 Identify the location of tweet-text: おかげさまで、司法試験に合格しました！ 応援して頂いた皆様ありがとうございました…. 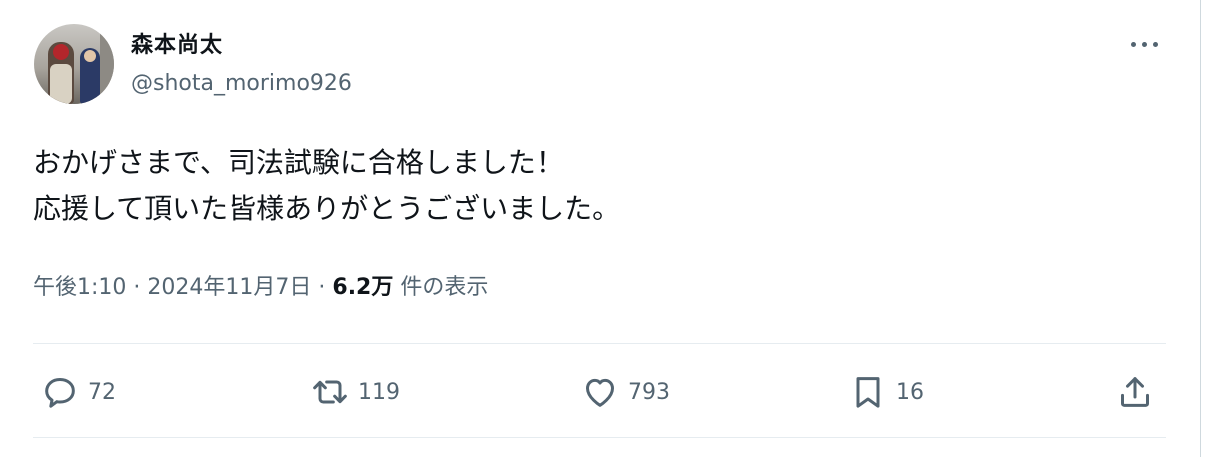
(326, 186).